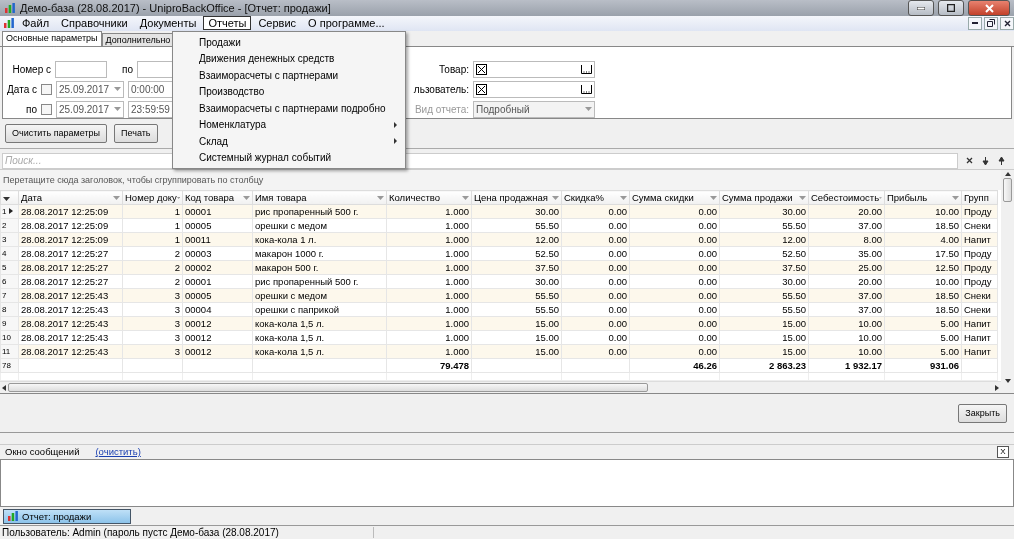 The height and width of the screenshot is (539, 1014). I want to click on column-header: Себестоимость, so click(846, 197).